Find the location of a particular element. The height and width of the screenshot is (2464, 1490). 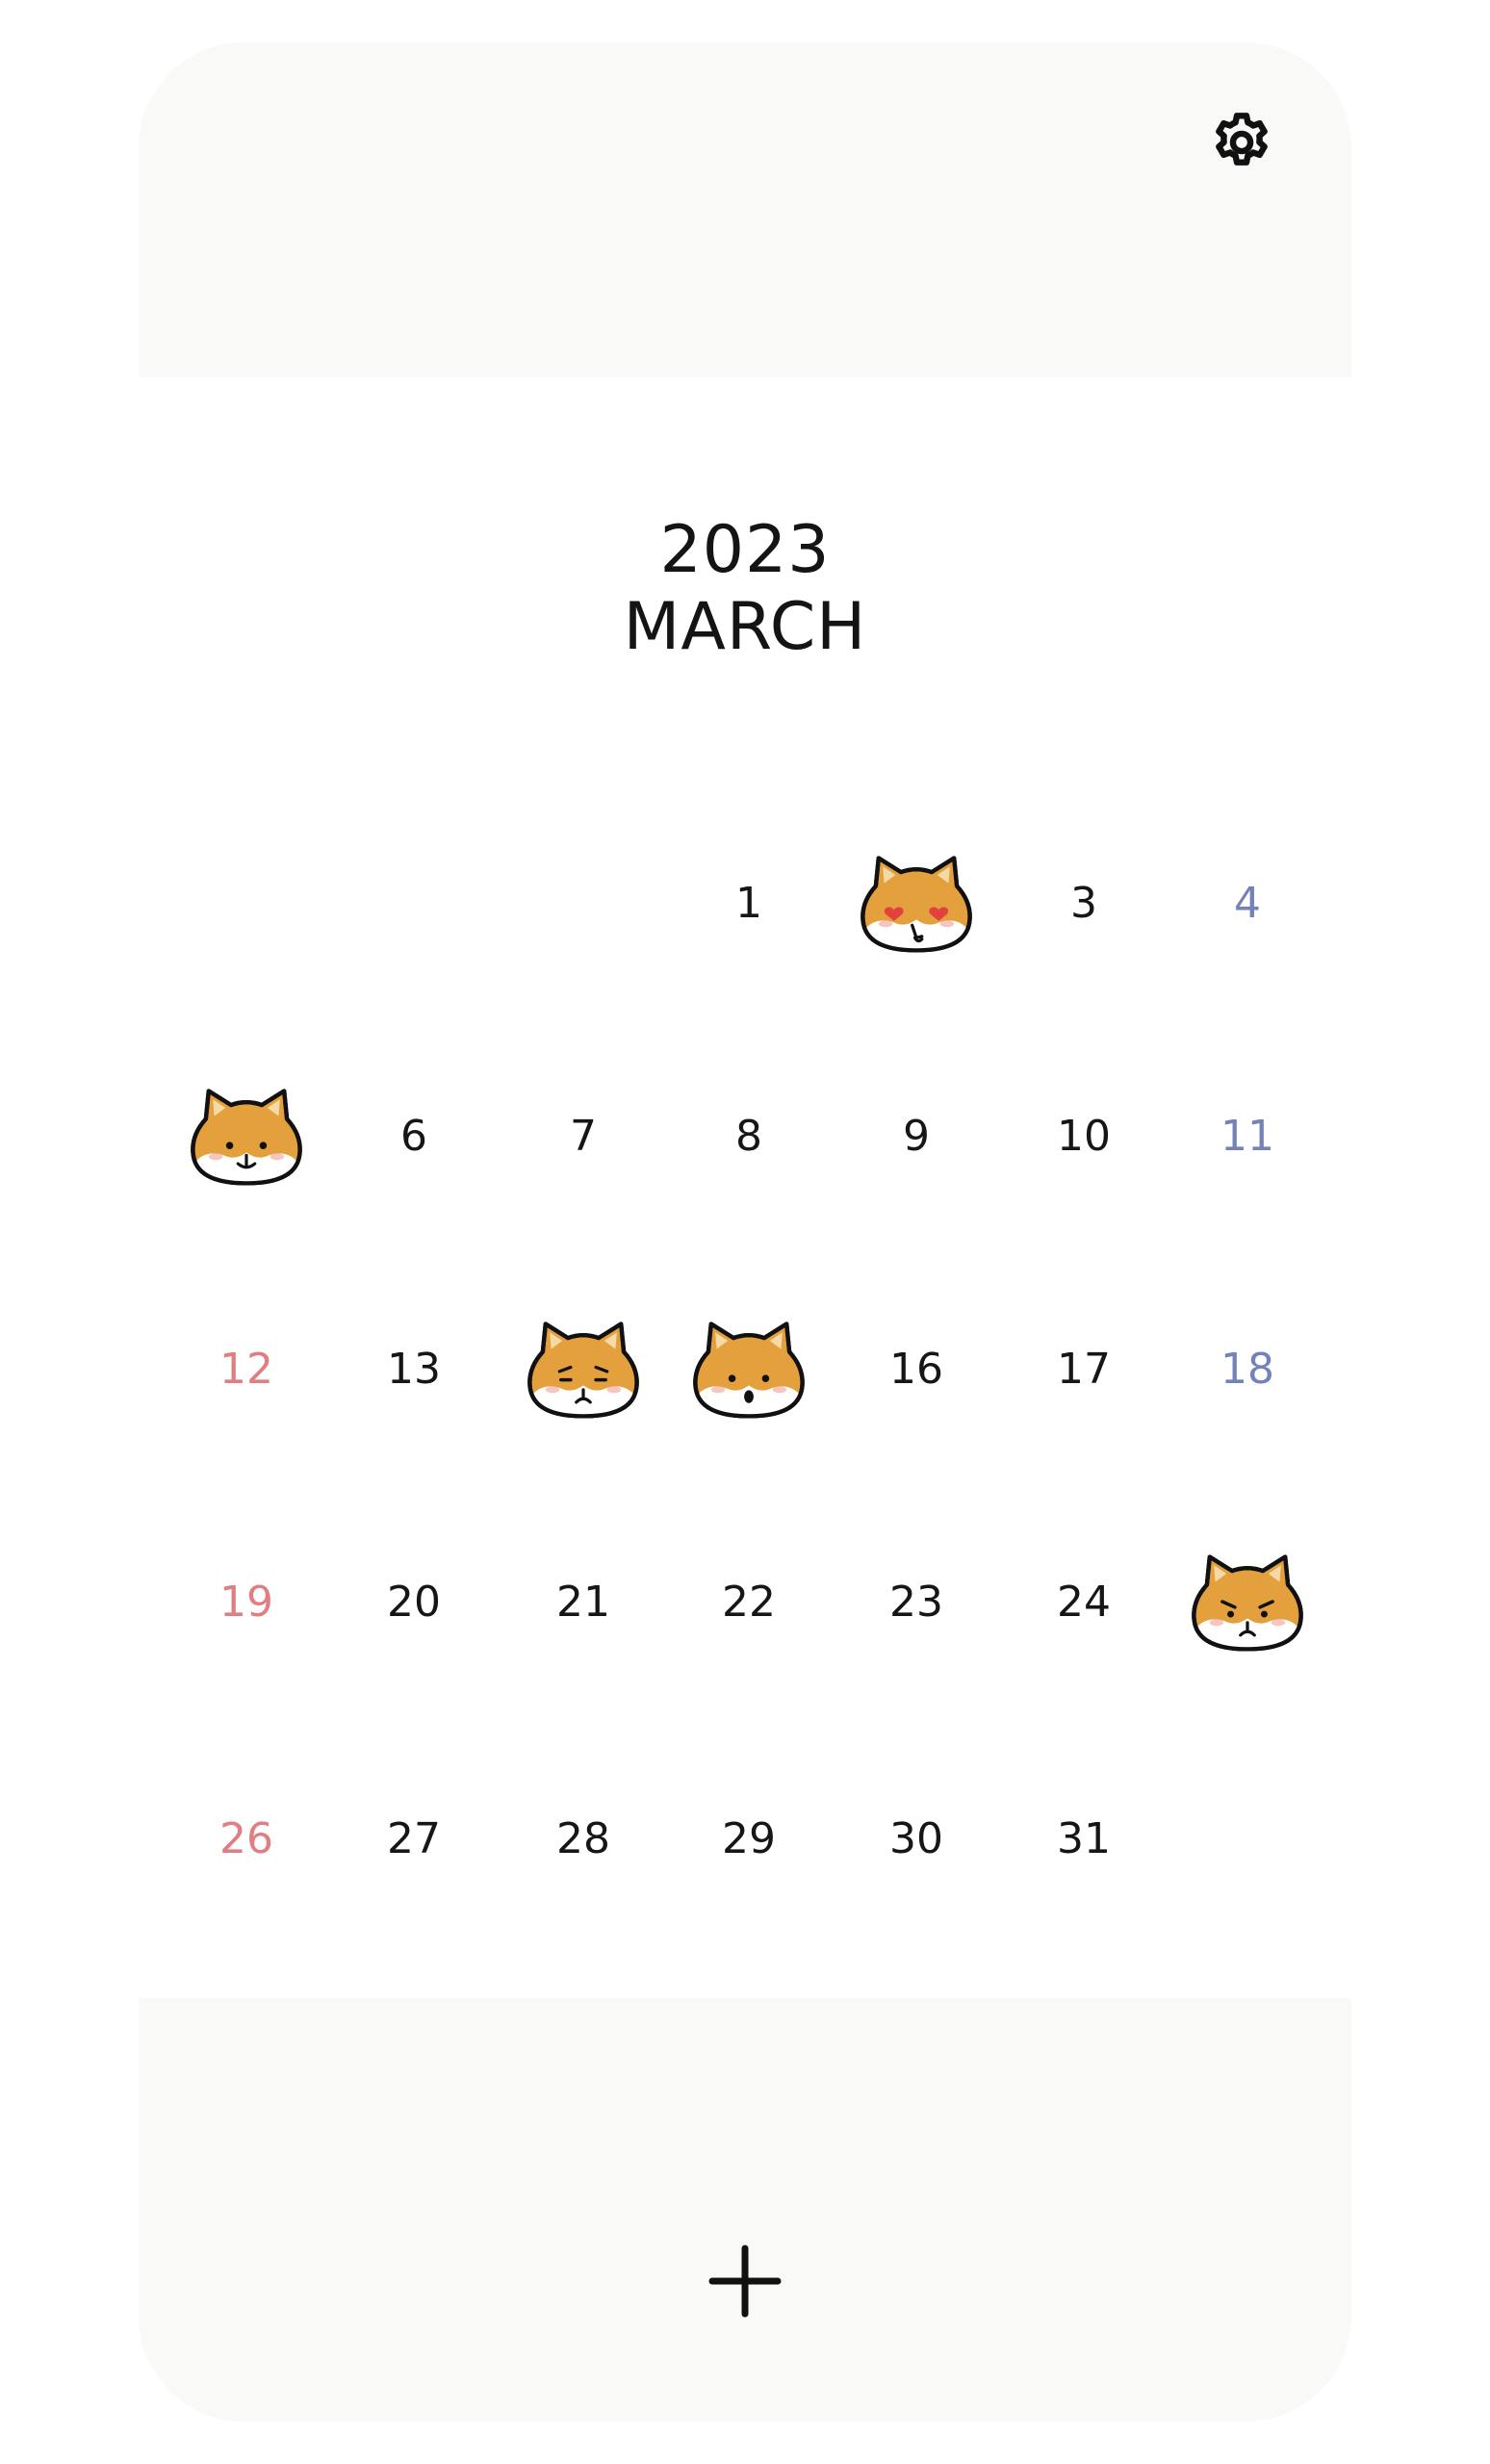

day-cell-1: 1 is located at coordinates (749, 903).